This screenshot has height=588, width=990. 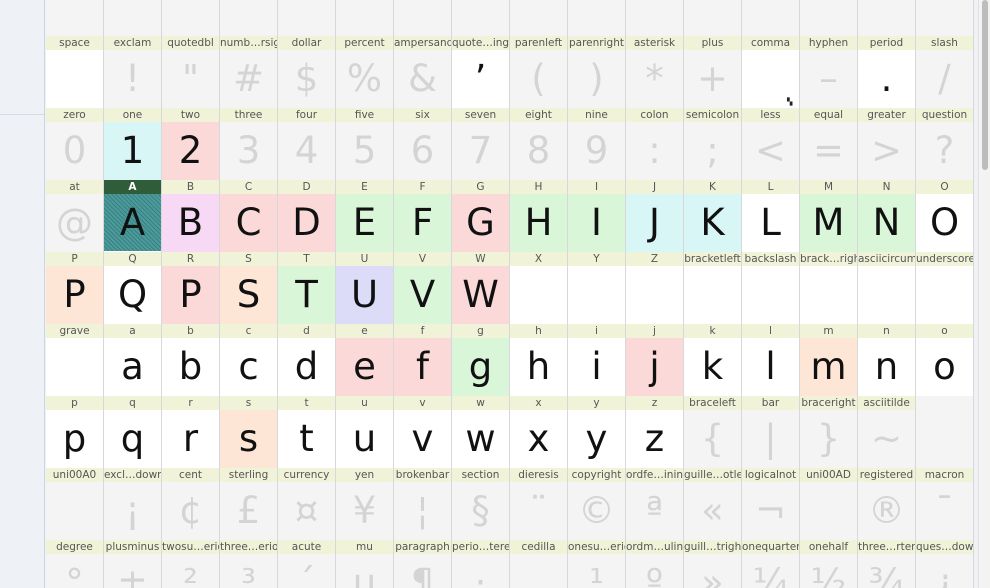 I want to click on glyph-cell: QQ, so click(x=132, y=288).